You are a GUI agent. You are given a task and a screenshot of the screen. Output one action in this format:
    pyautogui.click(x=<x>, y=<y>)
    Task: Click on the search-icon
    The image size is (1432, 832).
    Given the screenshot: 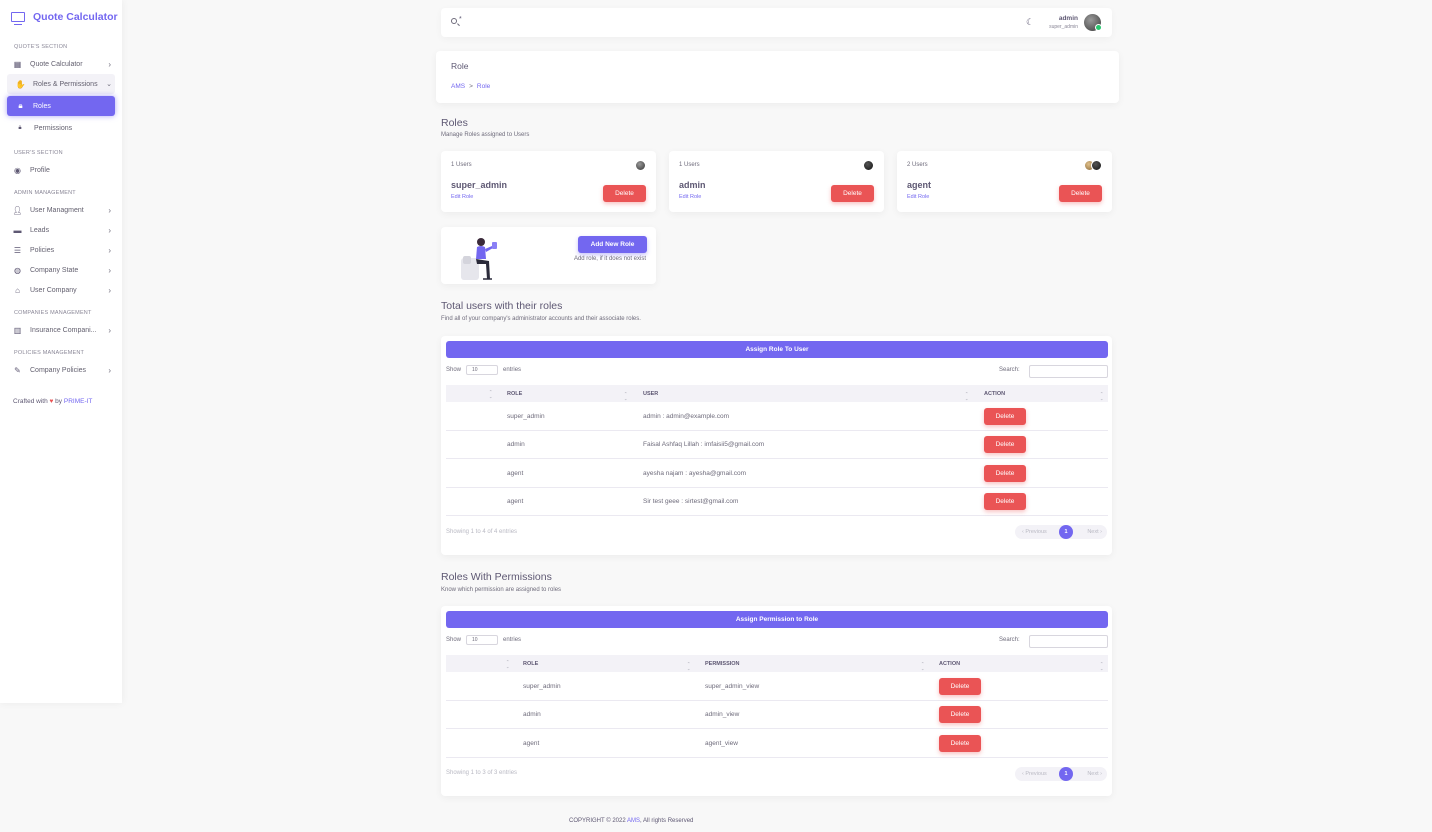 What is the action you would take?
    pyautogui.click(x=454, y=21)
    